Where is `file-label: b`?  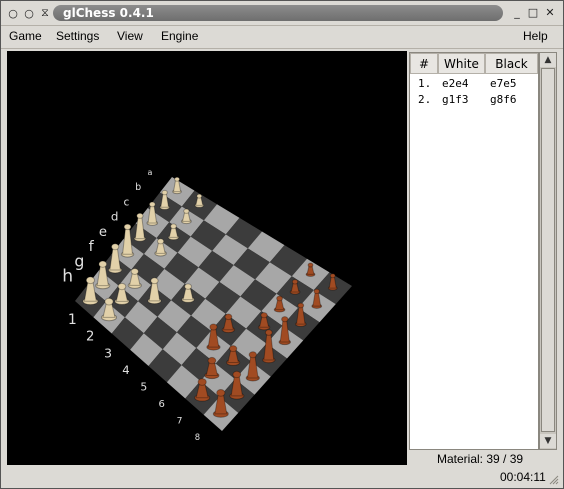 file-label: b is located at coordinates (138, 187).